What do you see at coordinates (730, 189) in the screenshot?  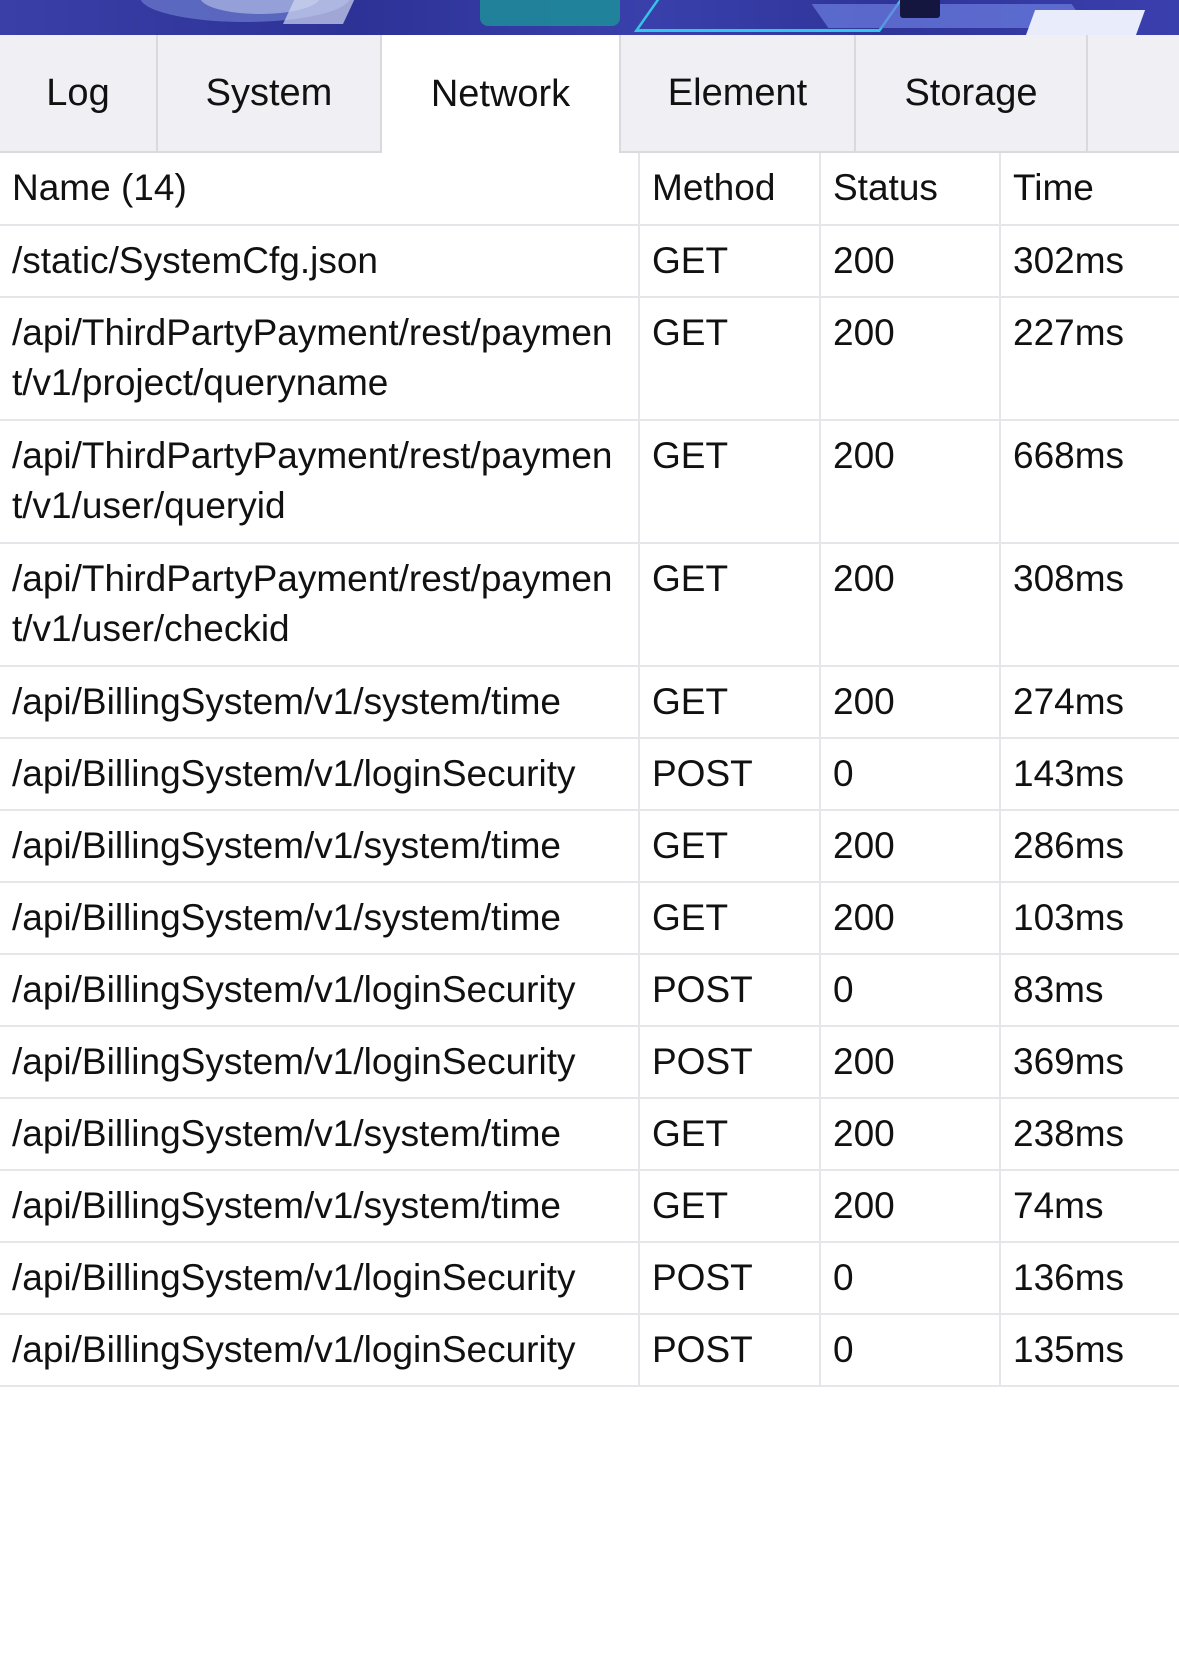 I see `column-header-method: Method` at bounding box center [730, 189].